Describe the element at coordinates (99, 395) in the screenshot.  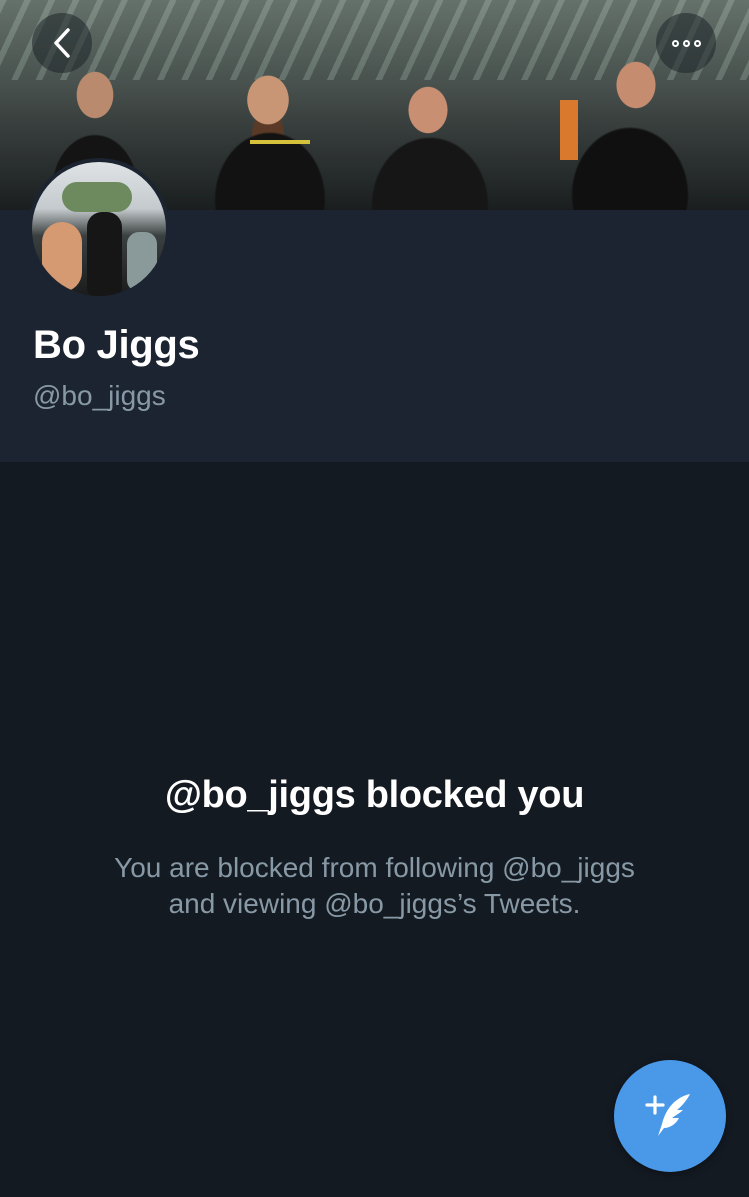
I see `profile-handle: @bo_jiggs` at that location.